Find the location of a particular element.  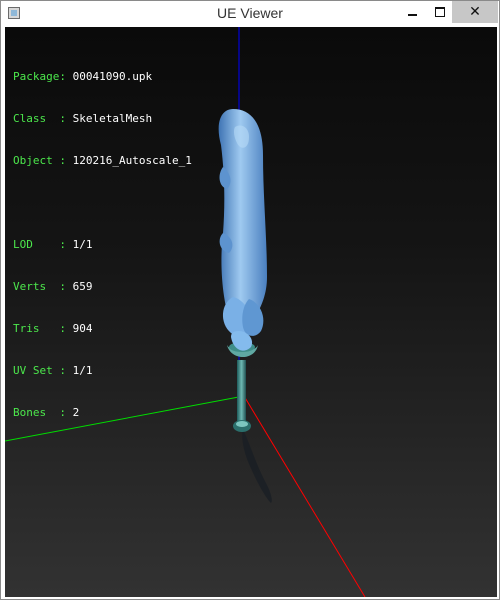

close-icon: ✕ is located at coordinates (475, 12).